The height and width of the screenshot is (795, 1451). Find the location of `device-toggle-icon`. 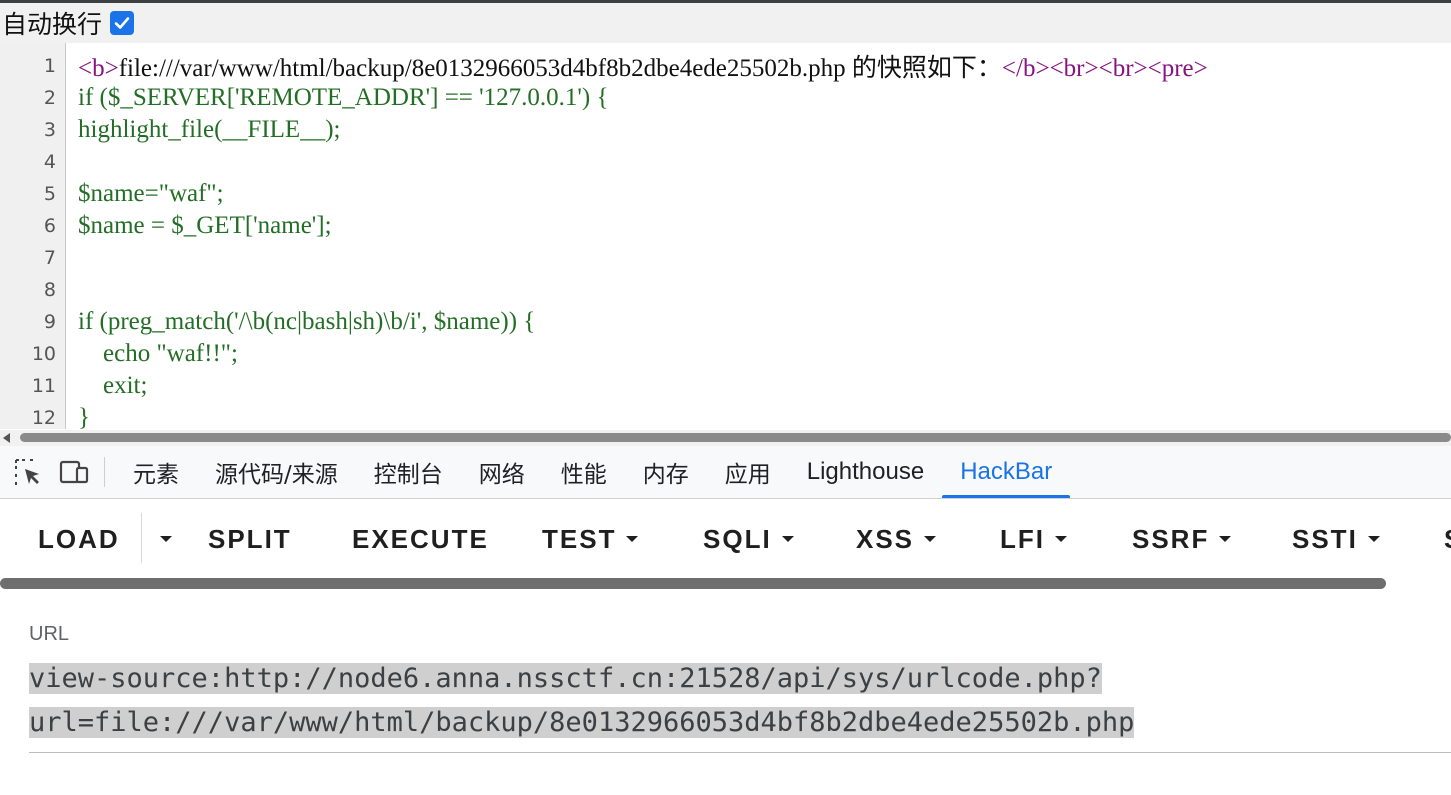

device-toggle-icon is located at coordinates (74, 472).